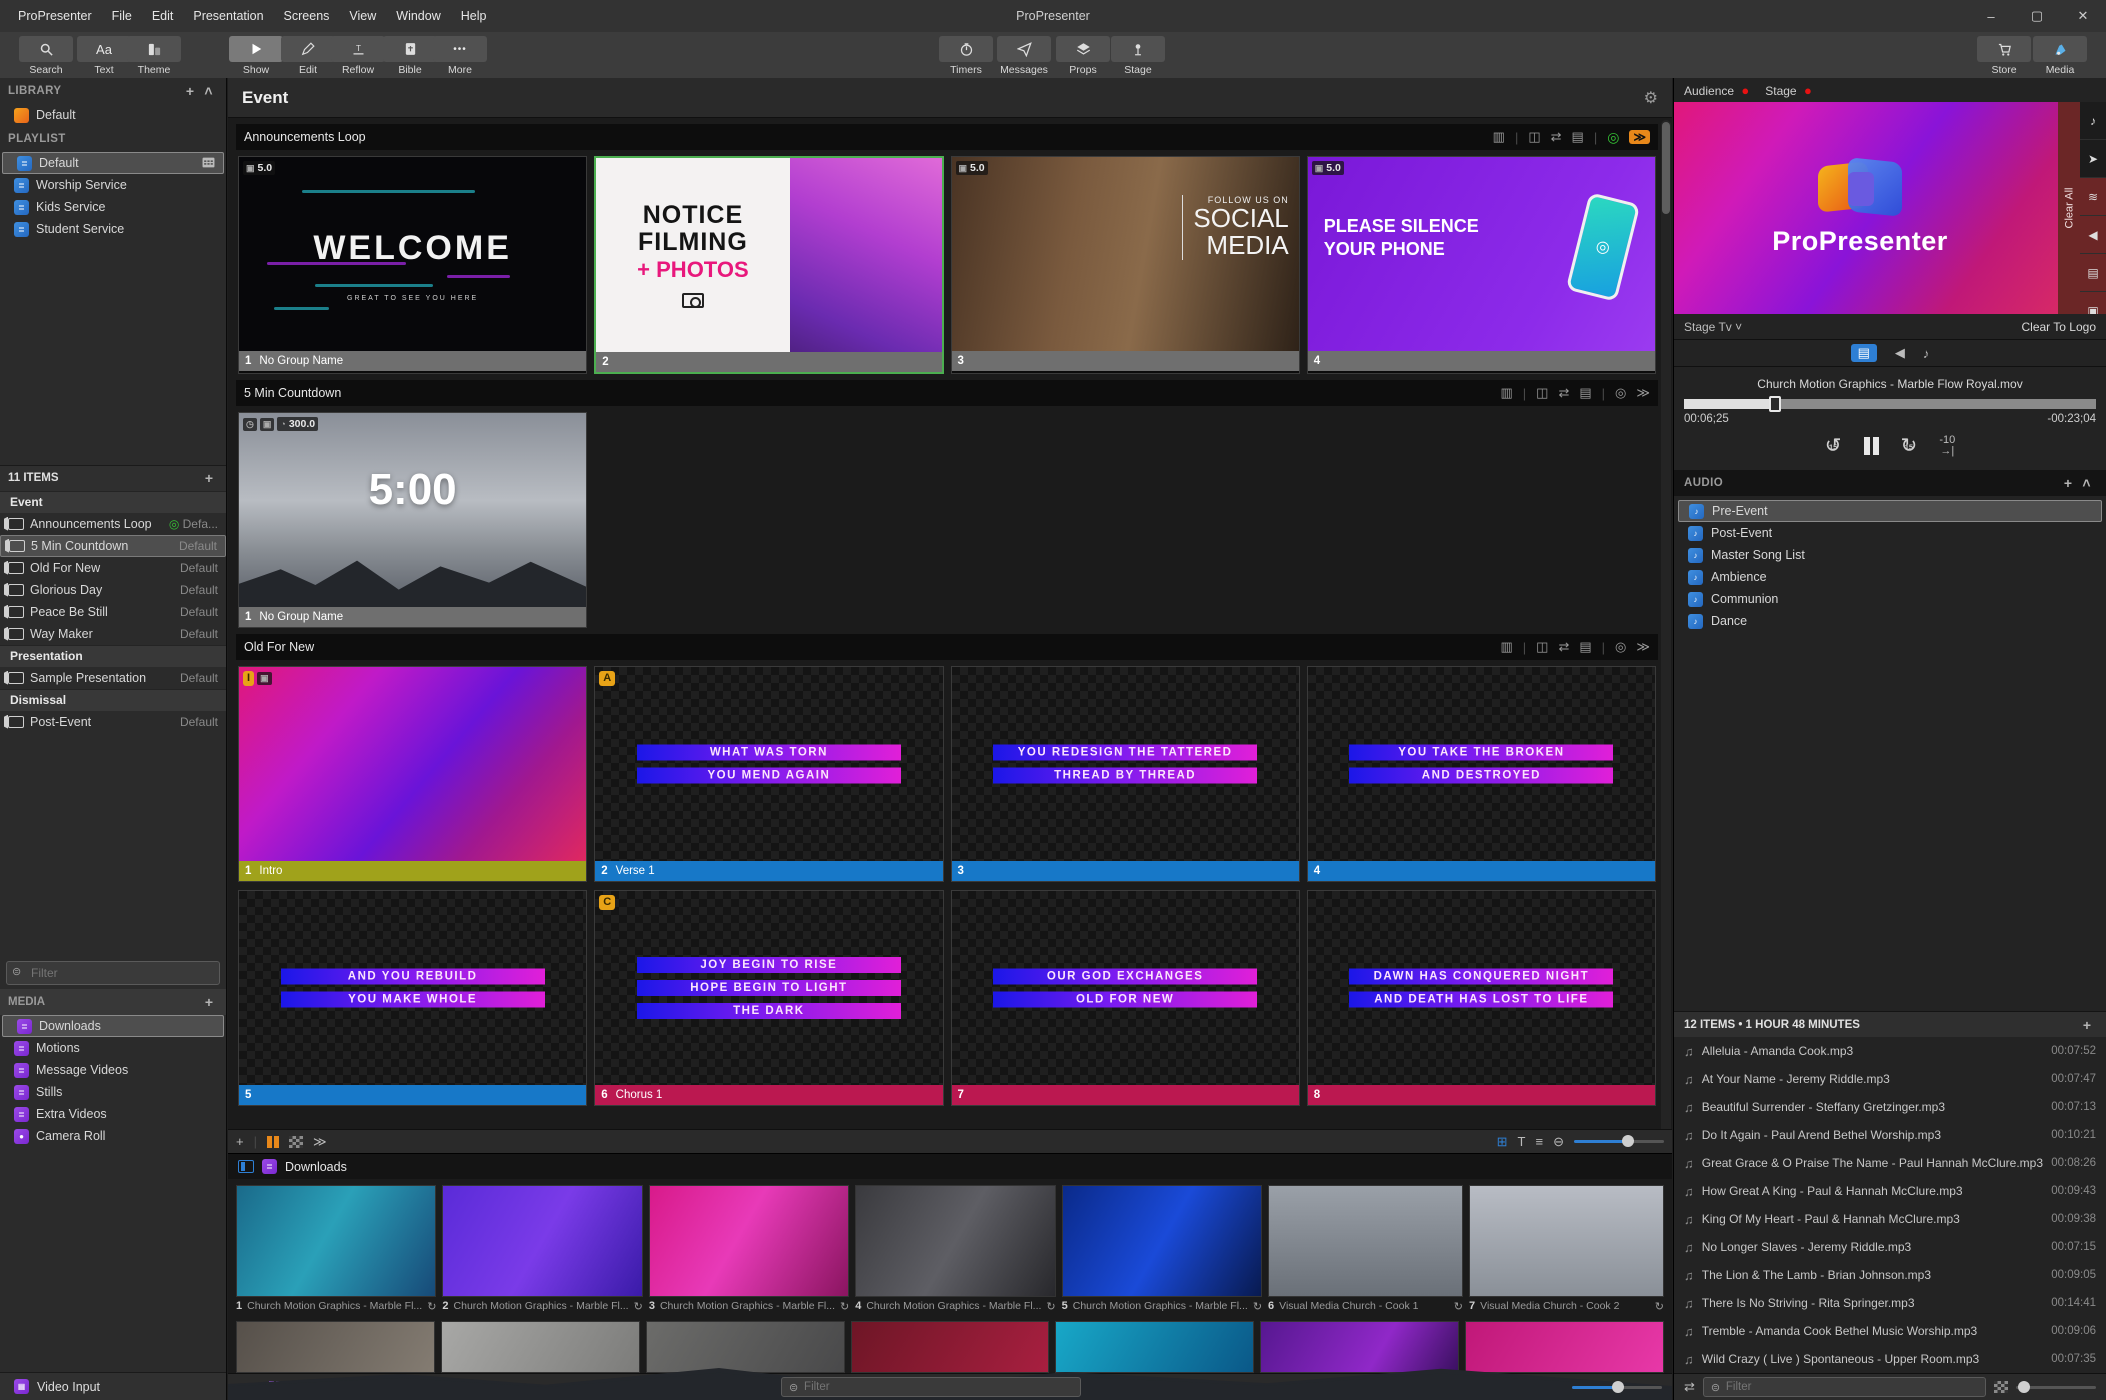 Image resolution: width=2106 pixels, height=1400 pixels. I want to click on menu-propresenter: ProPresenter, so click(55, 16).